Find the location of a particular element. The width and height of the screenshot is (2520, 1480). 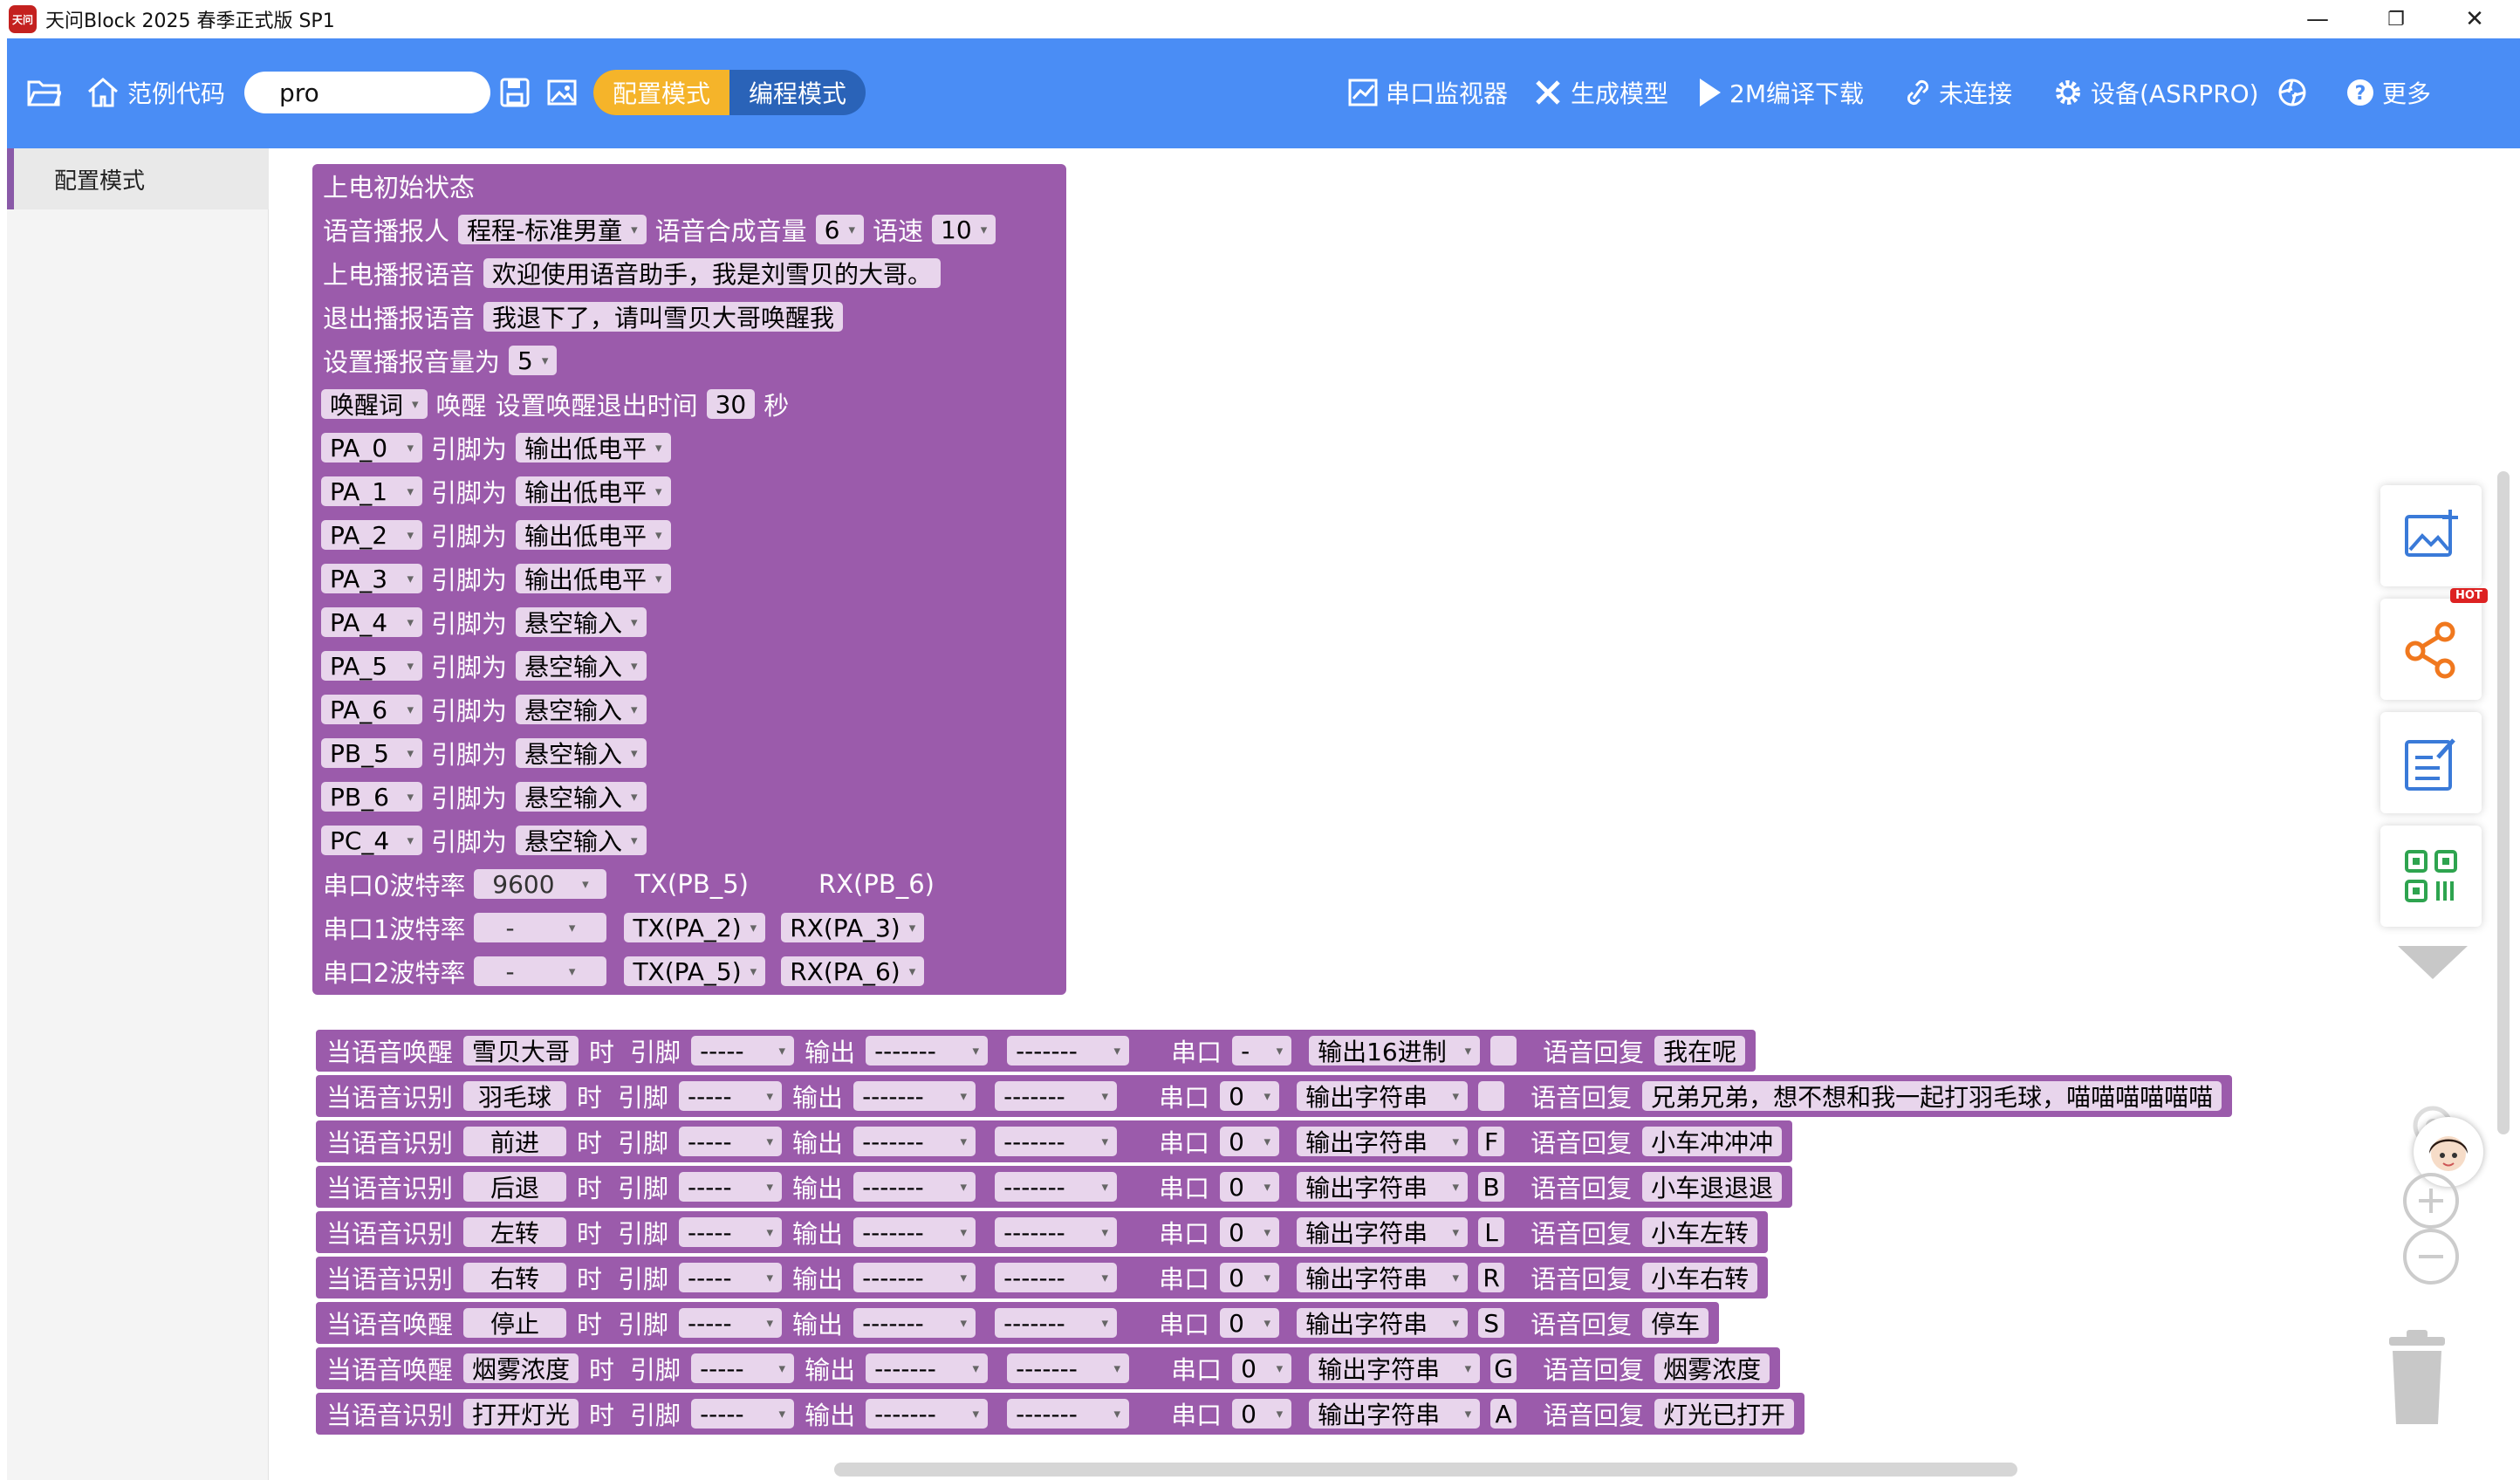

qrcode-button is located at coordinates (2431, 876).